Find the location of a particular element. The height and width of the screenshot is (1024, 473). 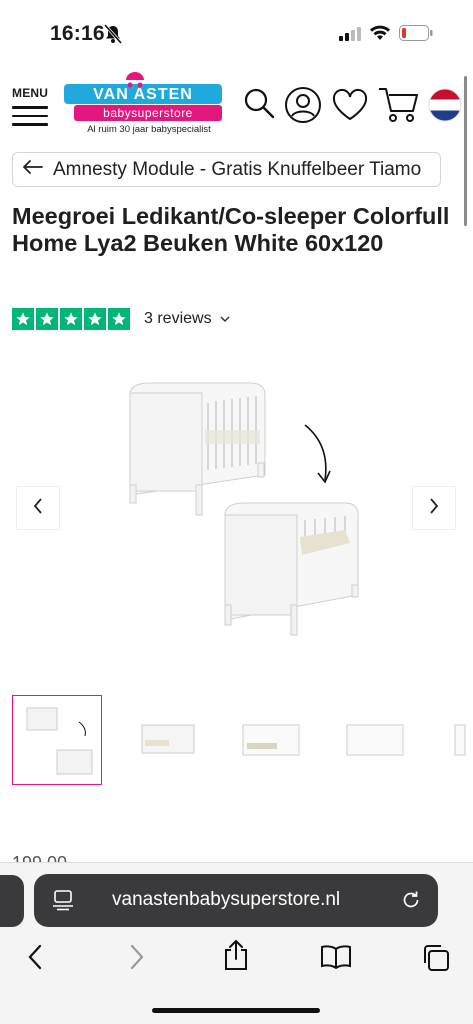

language-flag-nl-icon is located at coordinates (445, 107).